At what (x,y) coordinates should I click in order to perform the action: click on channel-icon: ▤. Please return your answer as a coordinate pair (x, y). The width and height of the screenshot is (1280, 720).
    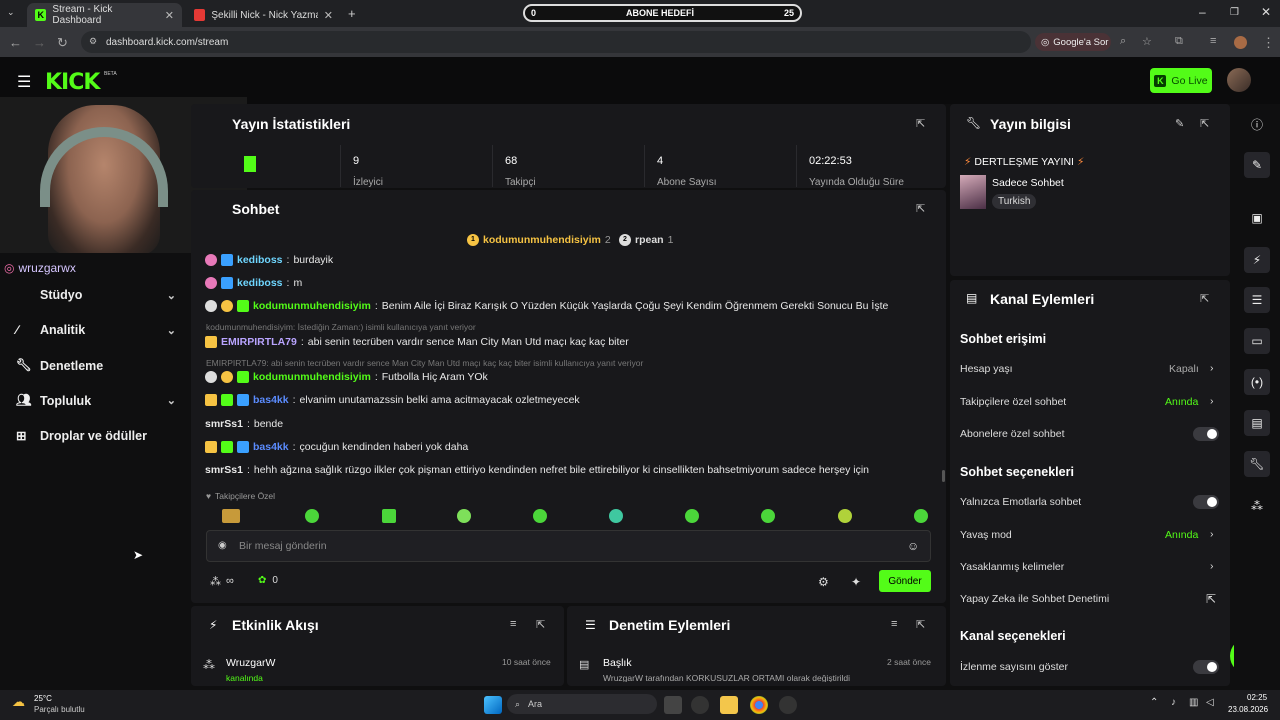
    Looking at the image, I should click on (1257, 423).